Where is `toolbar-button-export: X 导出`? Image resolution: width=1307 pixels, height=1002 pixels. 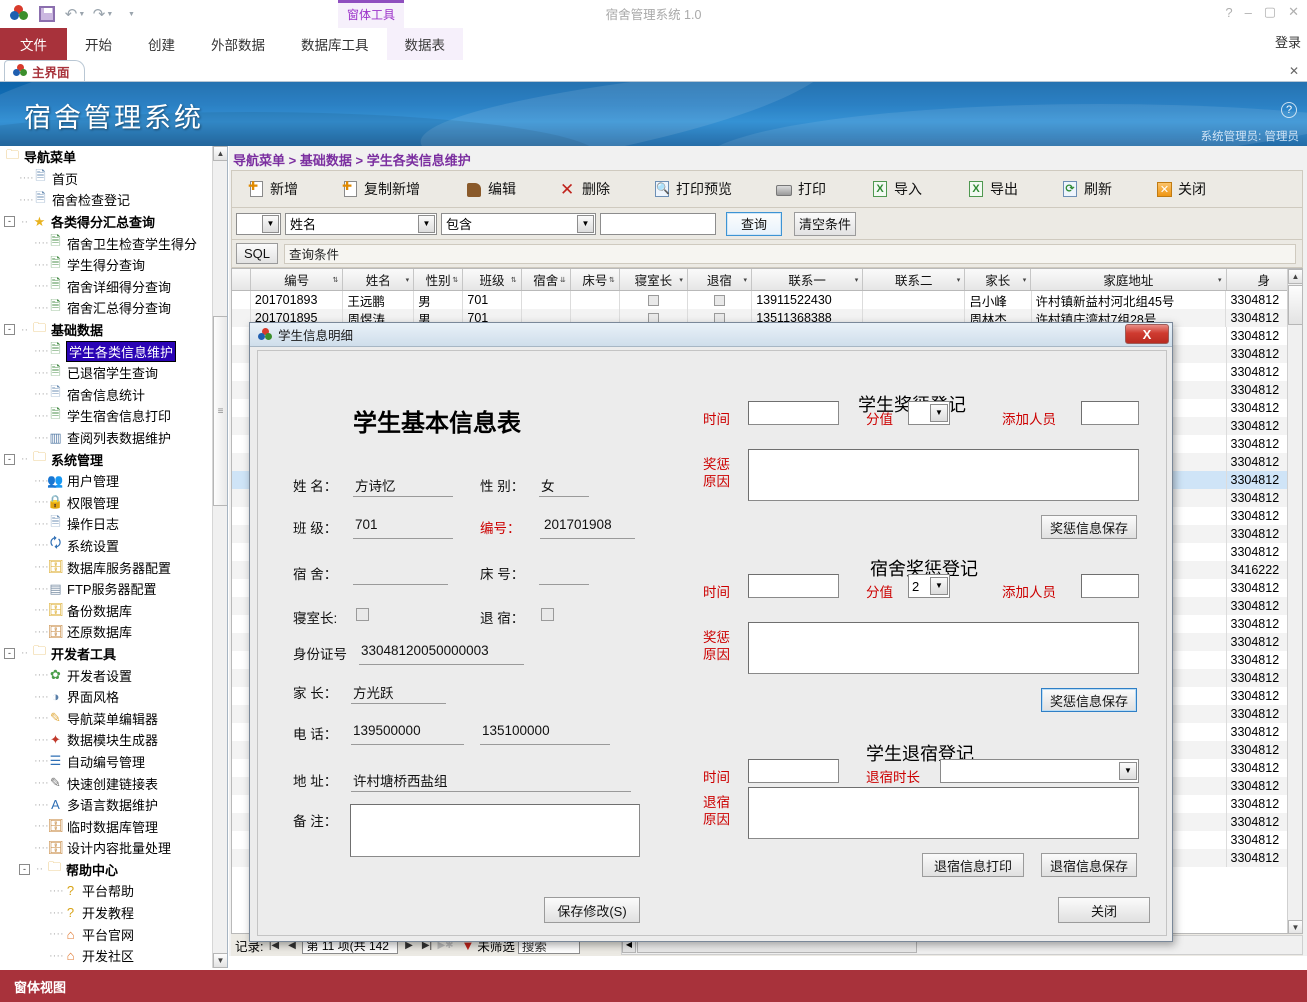
toolbar-button-export: X 导出 is located at coordinates (993, 189).